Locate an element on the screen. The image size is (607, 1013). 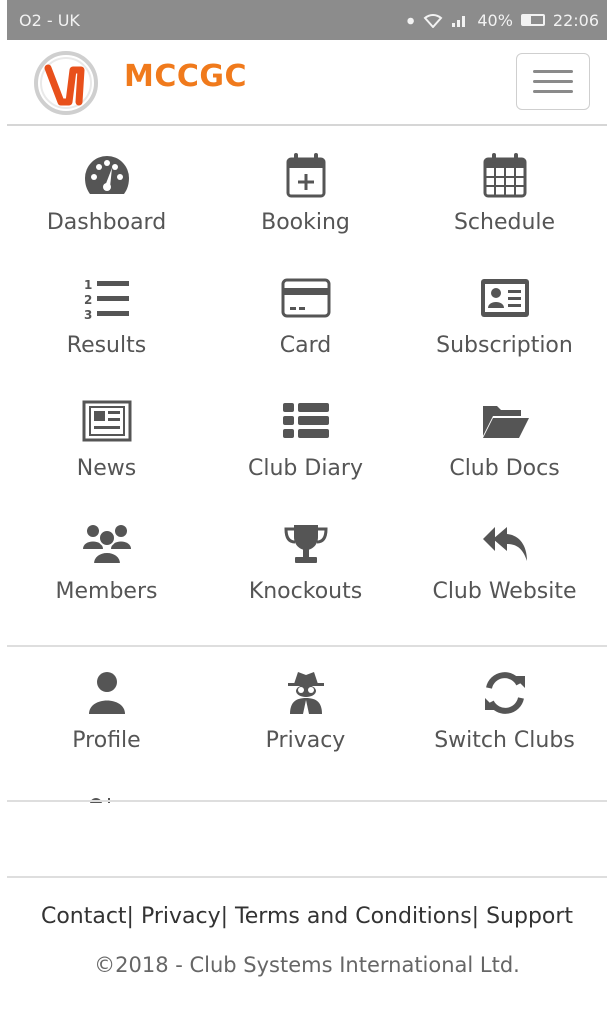
menu-tile-club-website: Club Website is located at coordinates (504, 580).